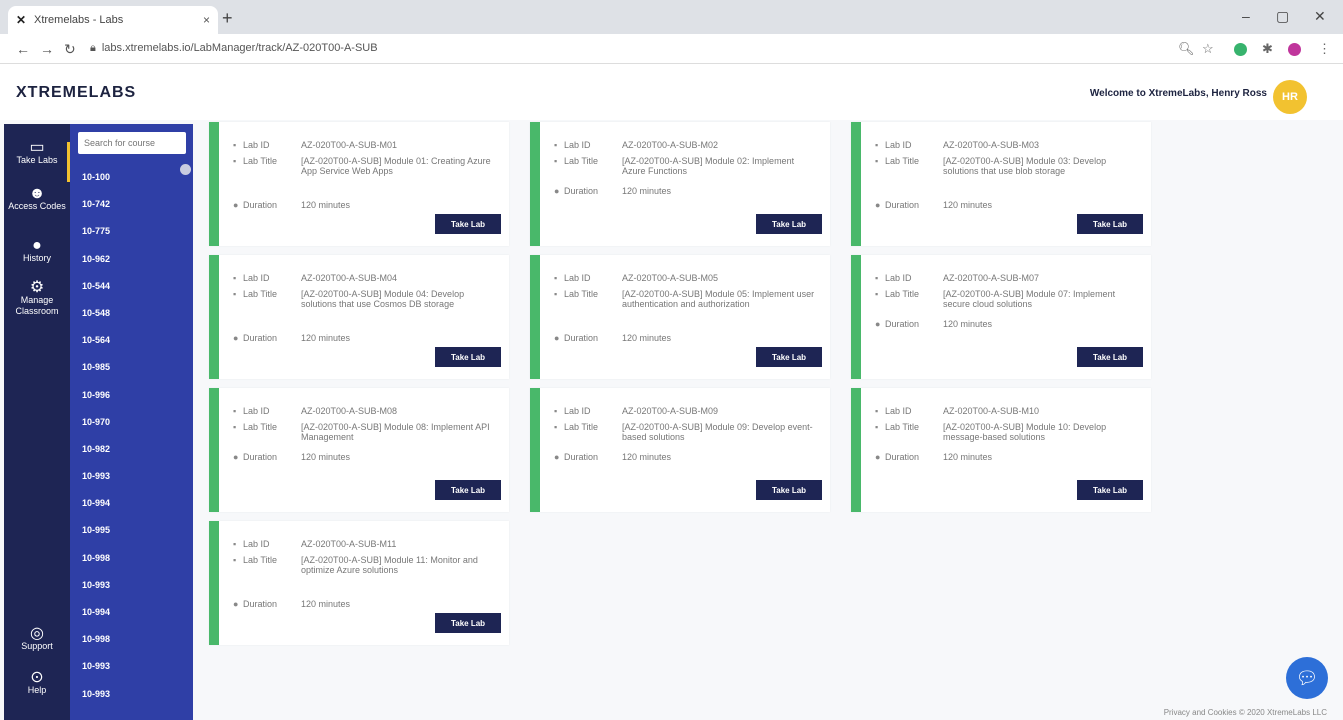 The image size is (1343, 720). Describe the element at coordinates (1240, 49) in the screenshot. I see `extension-icon` at that location.